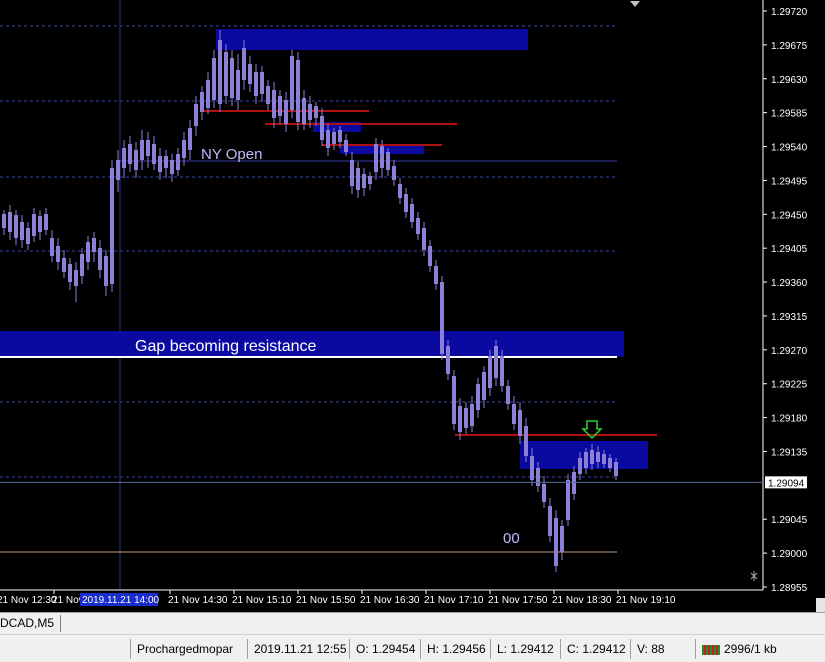 This screenshot has width=825, height=662. What do you see at coordinates (750, 649) in the screenshot?
I see `traffic-text: 2996/1 kb` at bounding box center [750, 649].